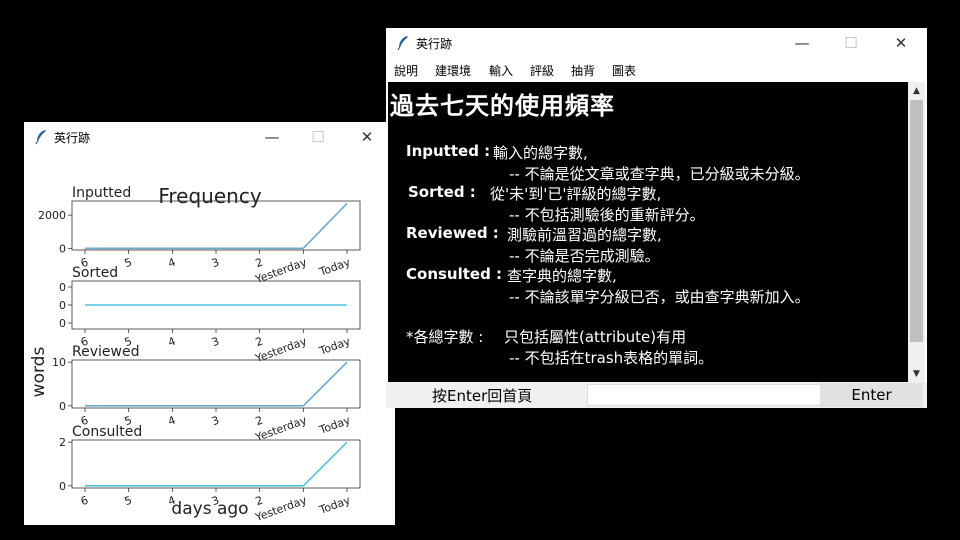  I want to click on y-tick-label: 10, so click(59, 362).